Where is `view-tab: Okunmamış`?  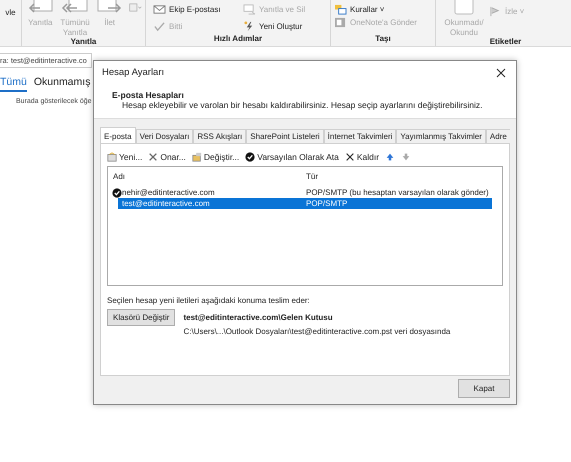
view-tab: Okunmamış is located at coordinates (62, 84).